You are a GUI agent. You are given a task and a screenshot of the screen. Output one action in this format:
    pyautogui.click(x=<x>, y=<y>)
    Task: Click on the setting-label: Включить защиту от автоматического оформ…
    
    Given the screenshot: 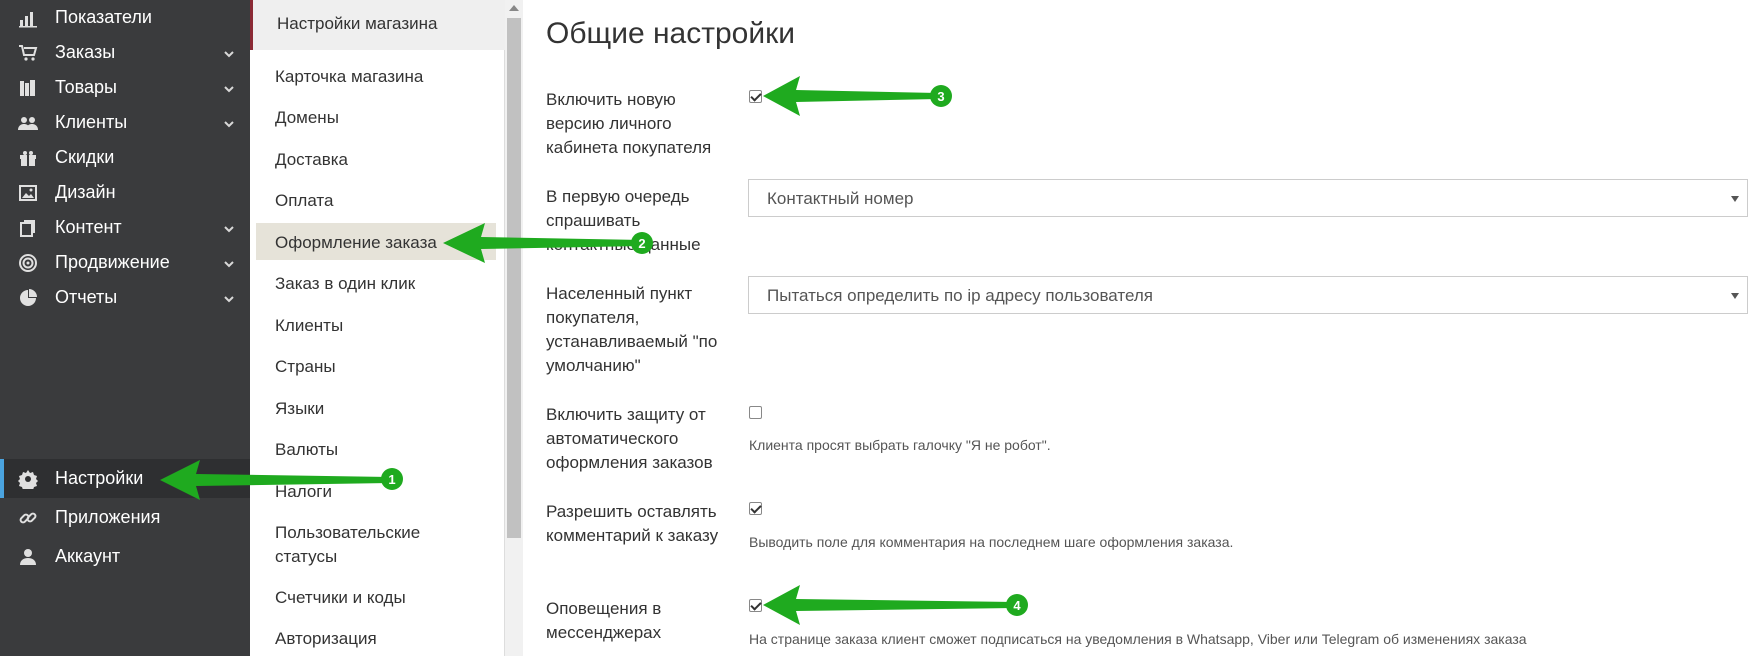 What is the action you would take?
    pyautogui.click(x=629, y=438)
    